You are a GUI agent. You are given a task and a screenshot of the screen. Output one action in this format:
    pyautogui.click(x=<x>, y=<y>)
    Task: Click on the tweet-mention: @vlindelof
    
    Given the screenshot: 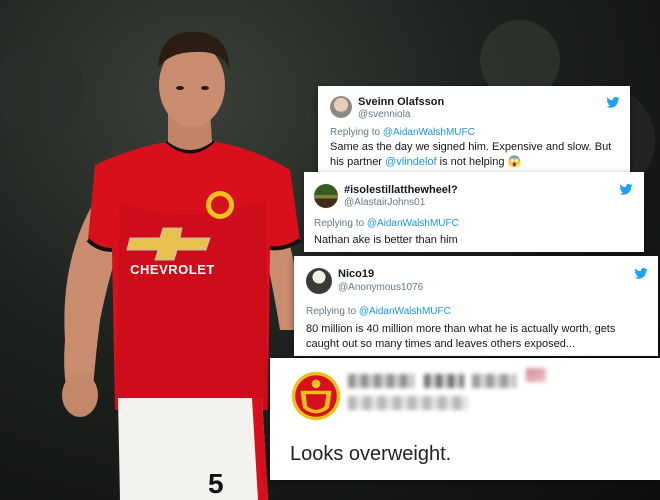 What is the action you would take?
    pyautogui.click(x=411, y=162)
    